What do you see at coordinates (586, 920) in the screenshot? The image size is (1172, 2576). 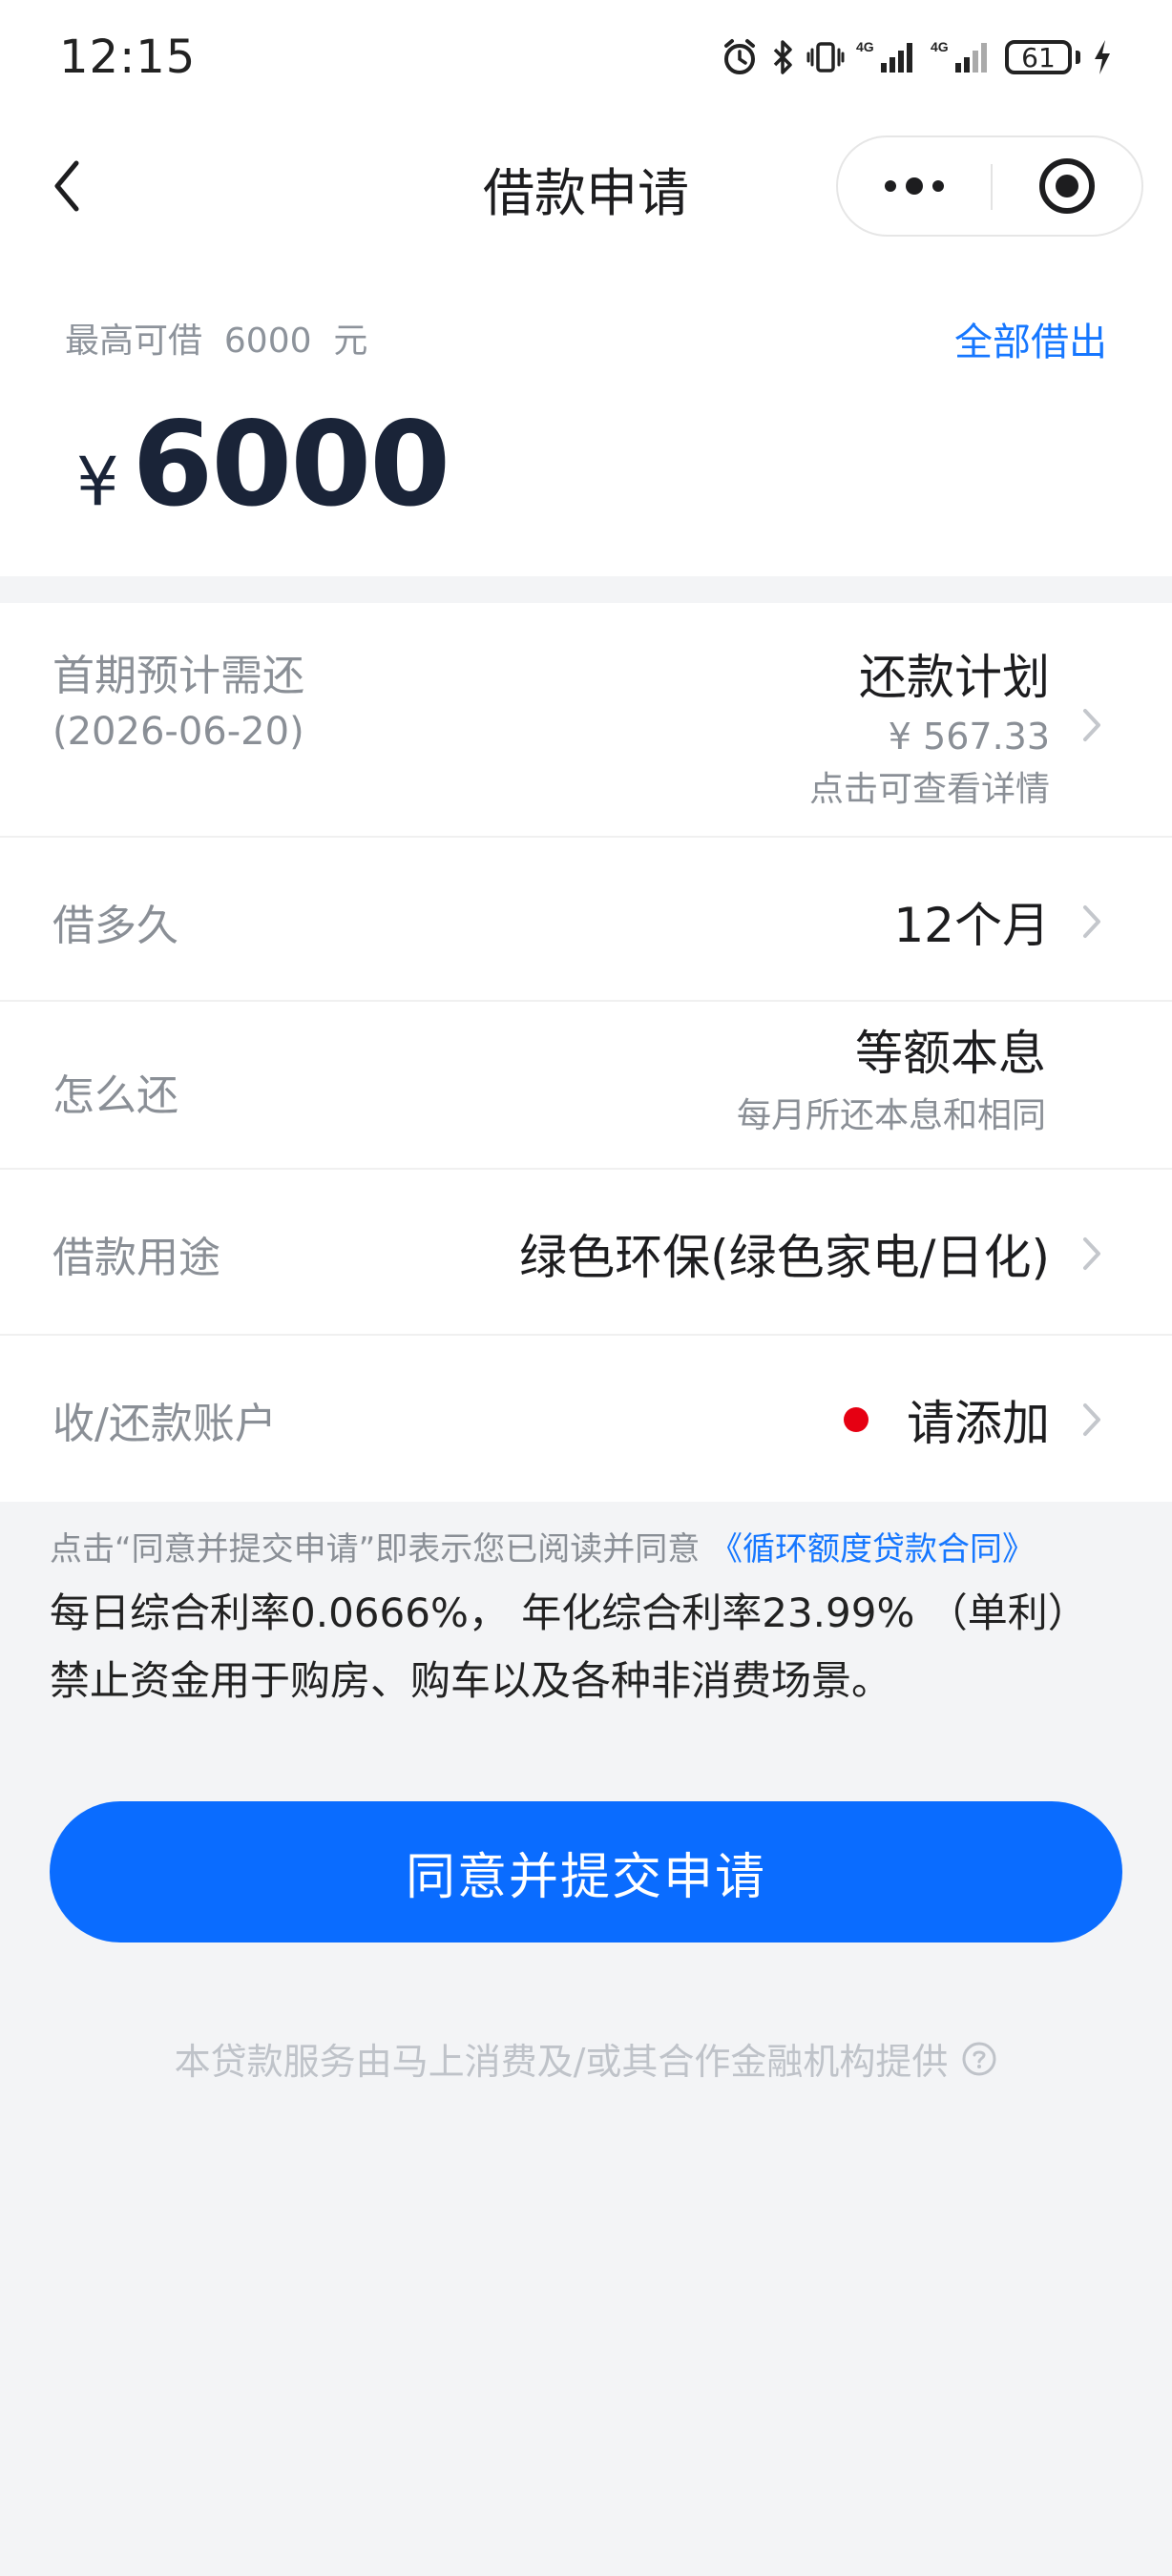 I see `term-row: 借多久 12个月` at bounding box center [586, 920].